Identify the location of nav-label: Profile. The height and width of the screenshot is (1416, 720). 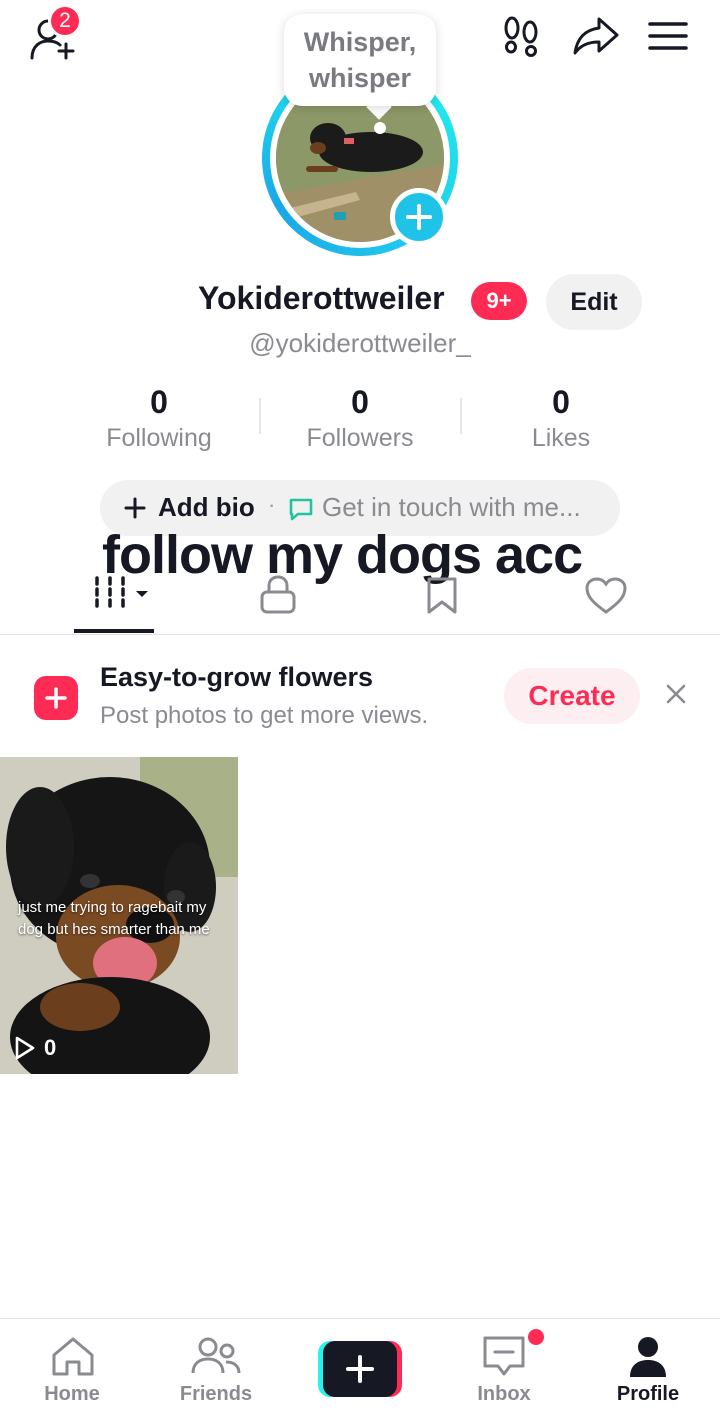
(648, 1394).